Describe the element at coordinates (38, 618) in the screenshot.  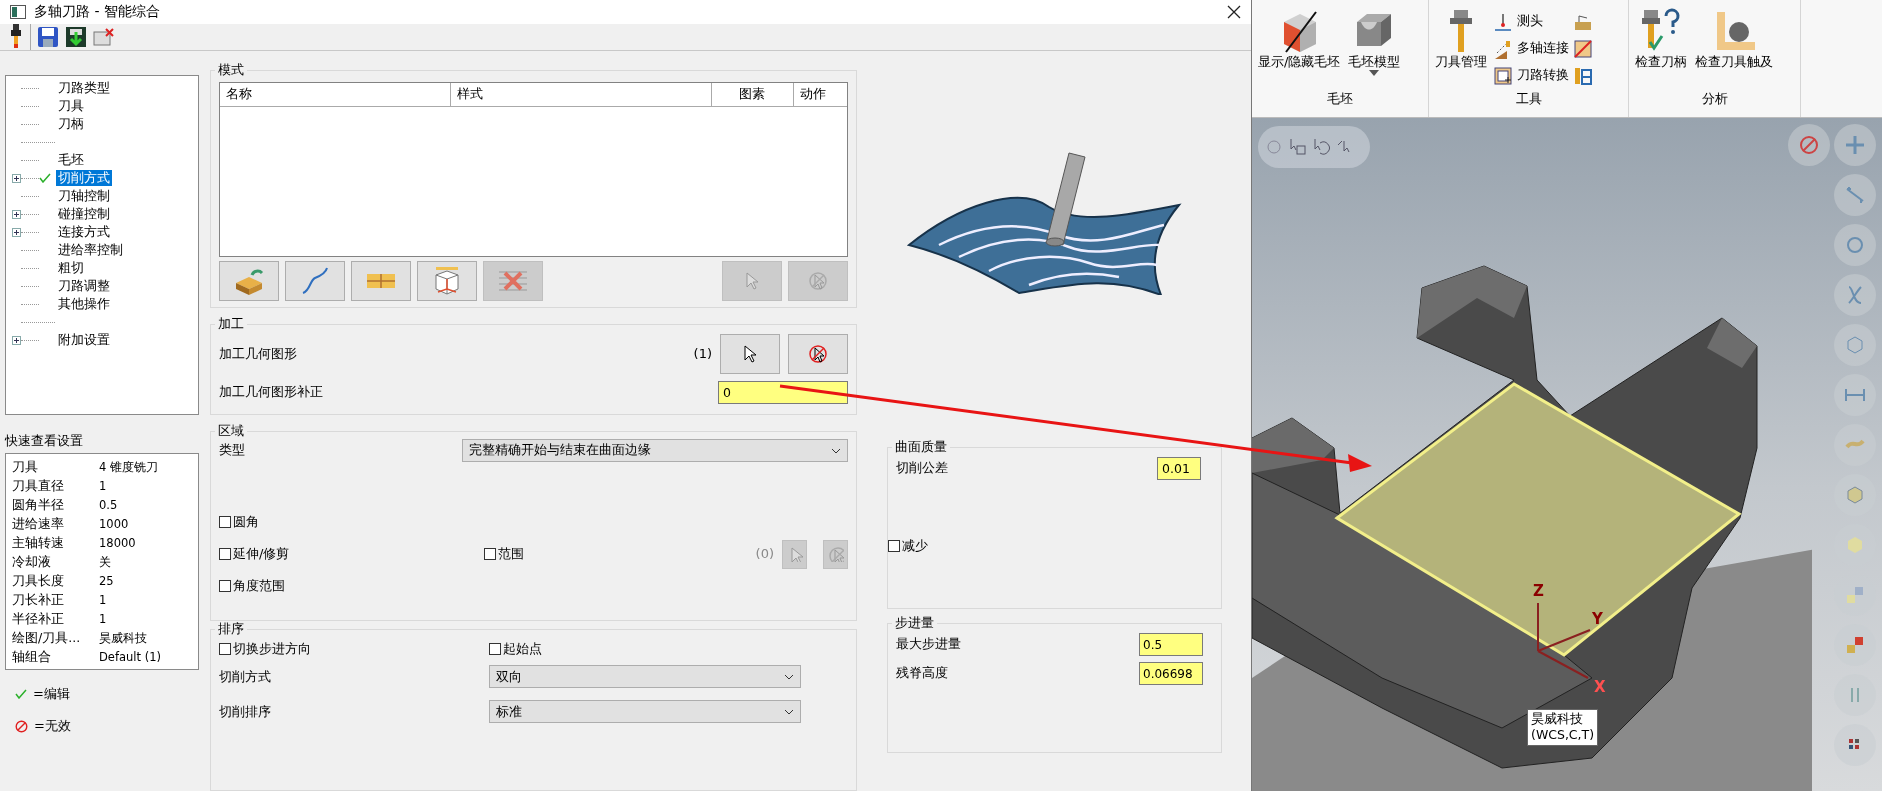
I see `setting-name: 半径补正` at that location.